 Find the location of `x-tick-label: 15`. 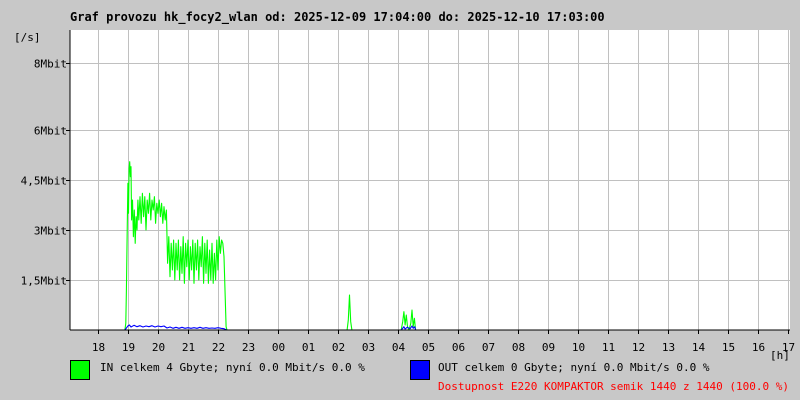

x-tick-label: 15 is located at coordinates (728, 347).